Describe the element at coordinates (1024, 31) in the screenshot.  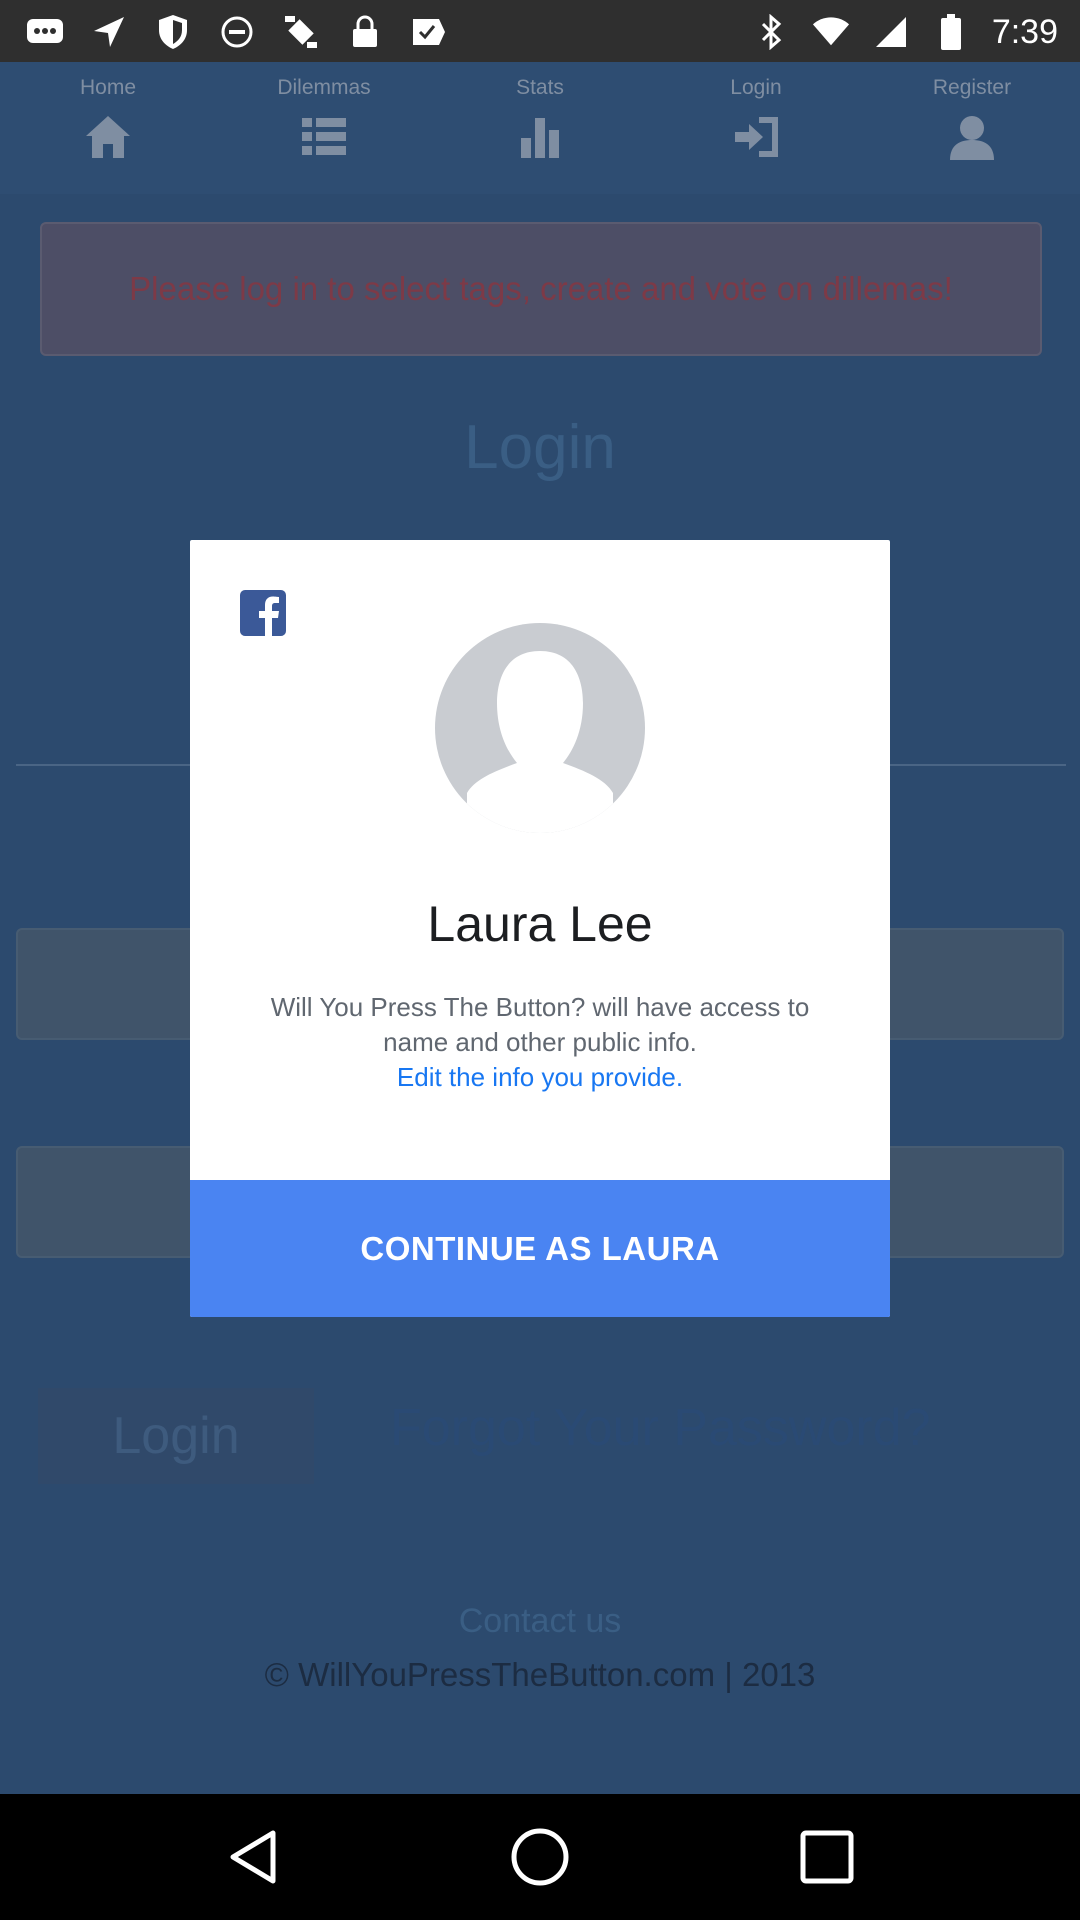
I see `status-time: 7:39` at that location.